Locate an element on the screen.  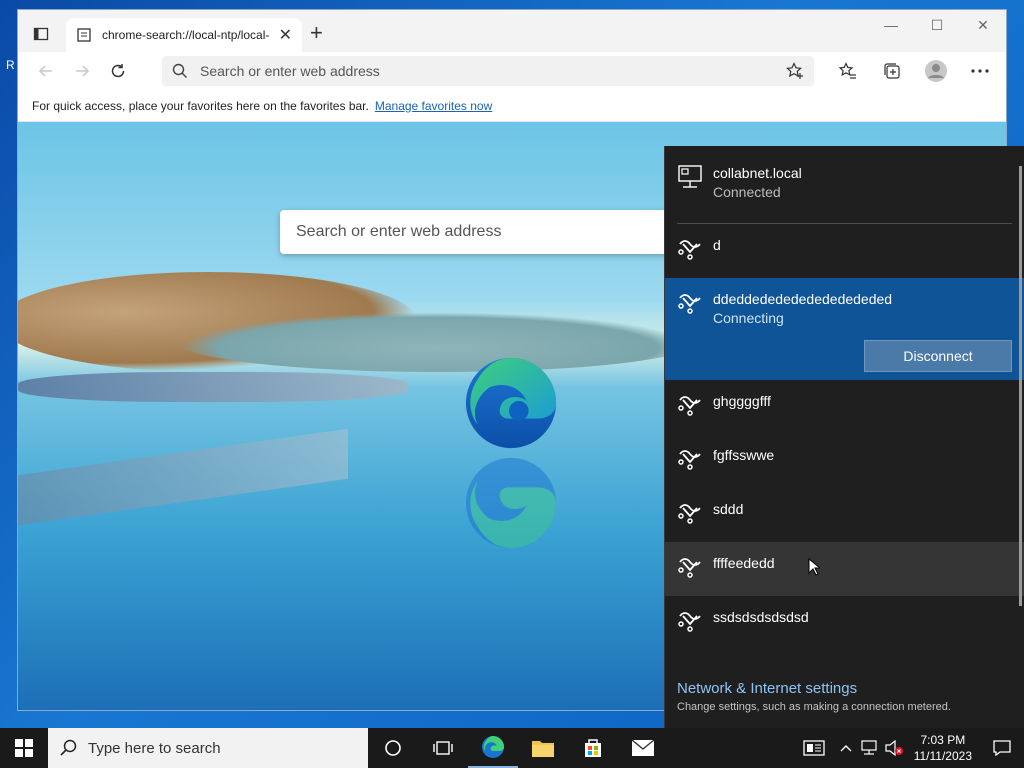
chevron-up-icon is located at coordinates (846, 748).